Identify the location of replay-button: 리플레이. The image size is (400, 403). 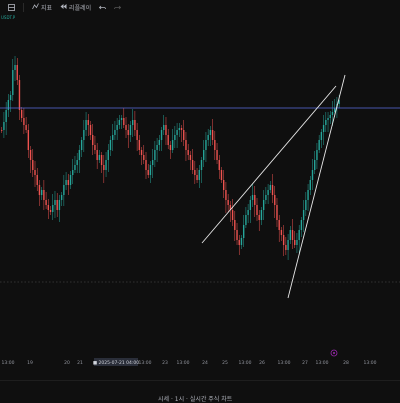
(75, 7).